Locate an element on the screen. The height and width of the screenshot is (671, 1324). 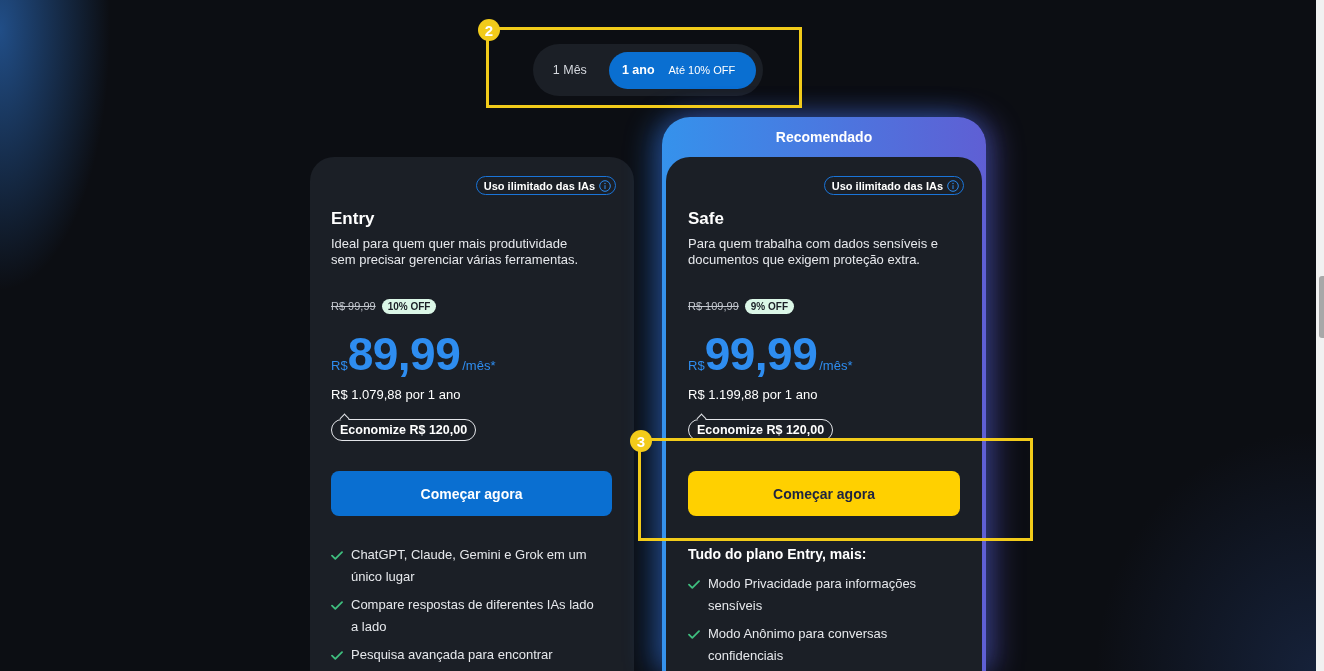
billing-option: 1 Mês is located at coordinates (570, 70).